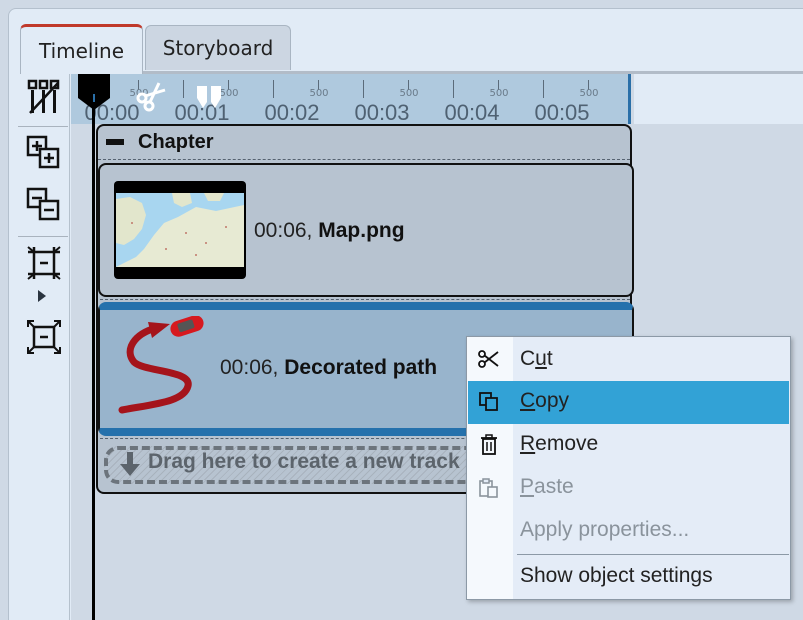  I want to click on menu-label-show-object-settings: Show object settings, so click(616, 575).